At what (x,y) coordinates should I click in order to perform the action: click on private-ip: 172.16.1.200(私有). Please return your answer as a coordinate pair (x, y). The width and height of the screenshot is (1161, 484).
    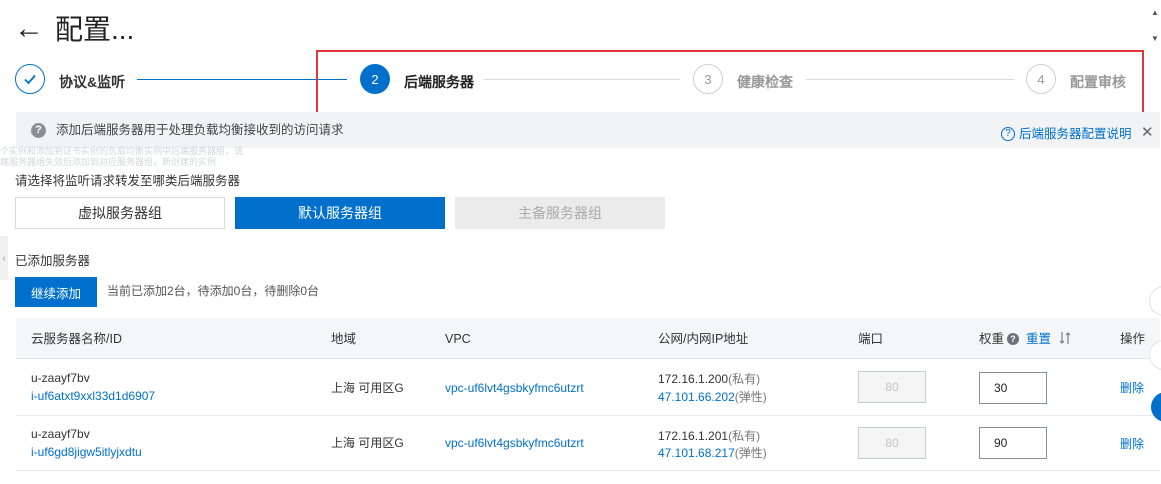
    Looking at the image, I should click on (709, 379).